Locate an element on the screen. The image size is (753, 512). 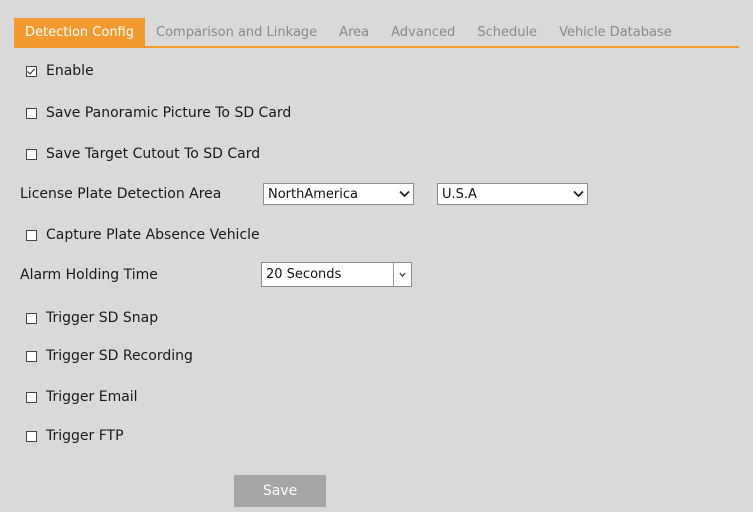
save-panoramic-checkbox is located at coordinates (31, 113).